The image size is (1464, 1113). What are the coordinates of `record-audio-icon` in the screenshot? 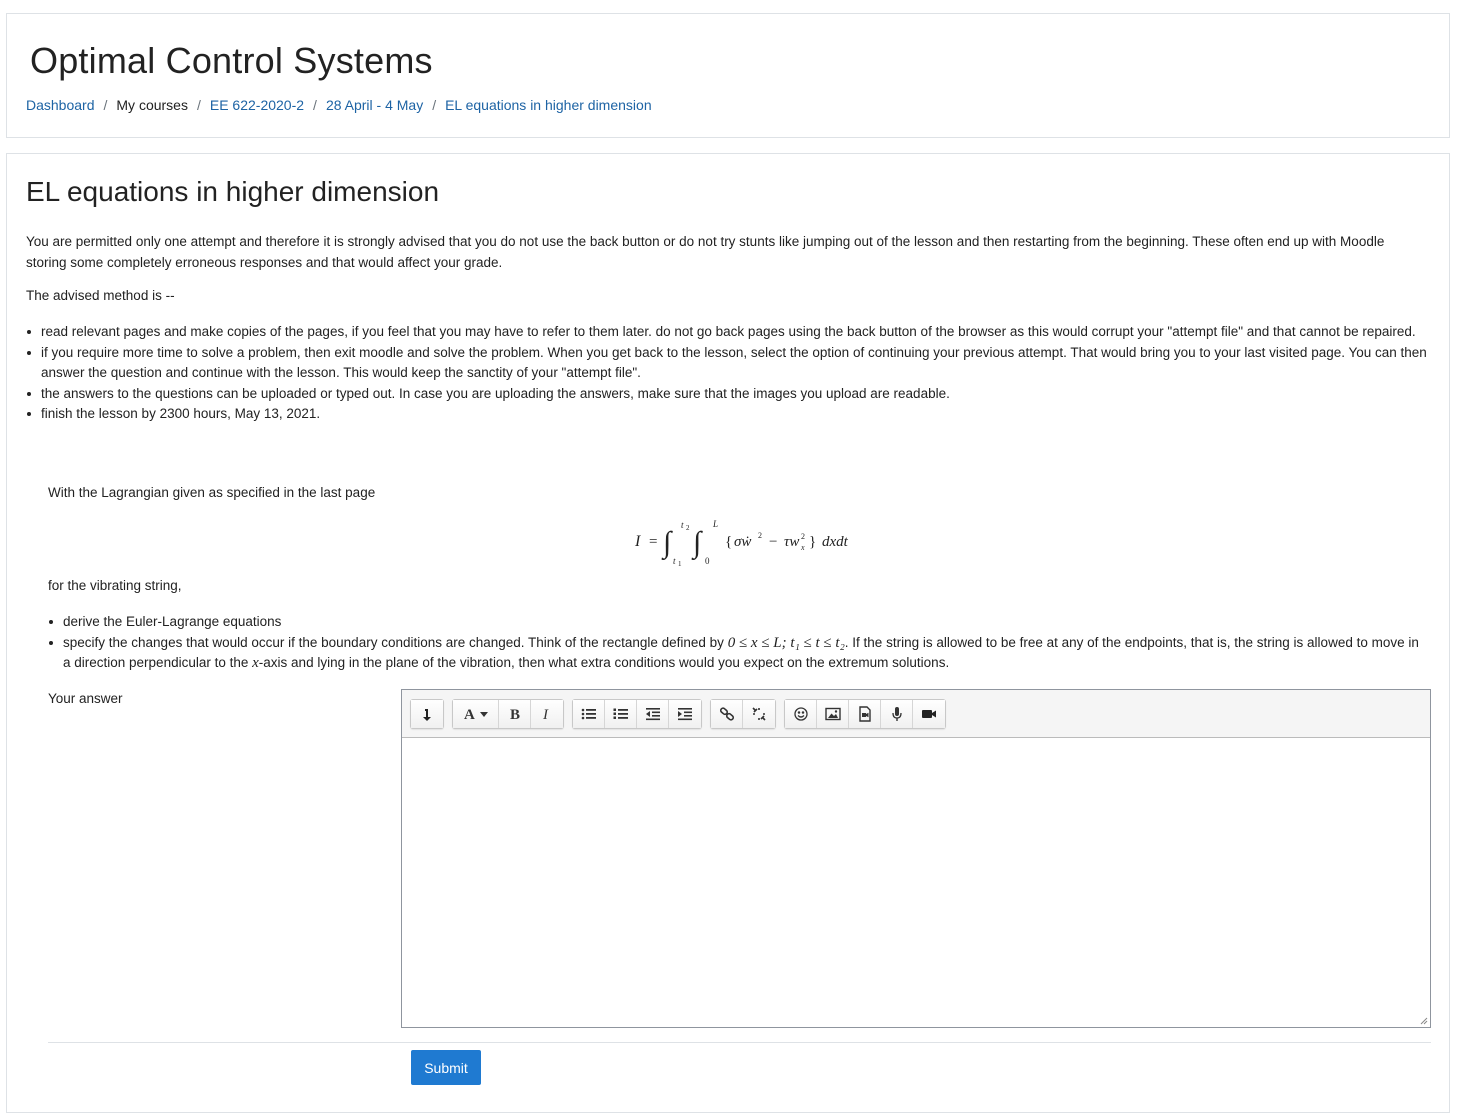 It's located at (897, 713).